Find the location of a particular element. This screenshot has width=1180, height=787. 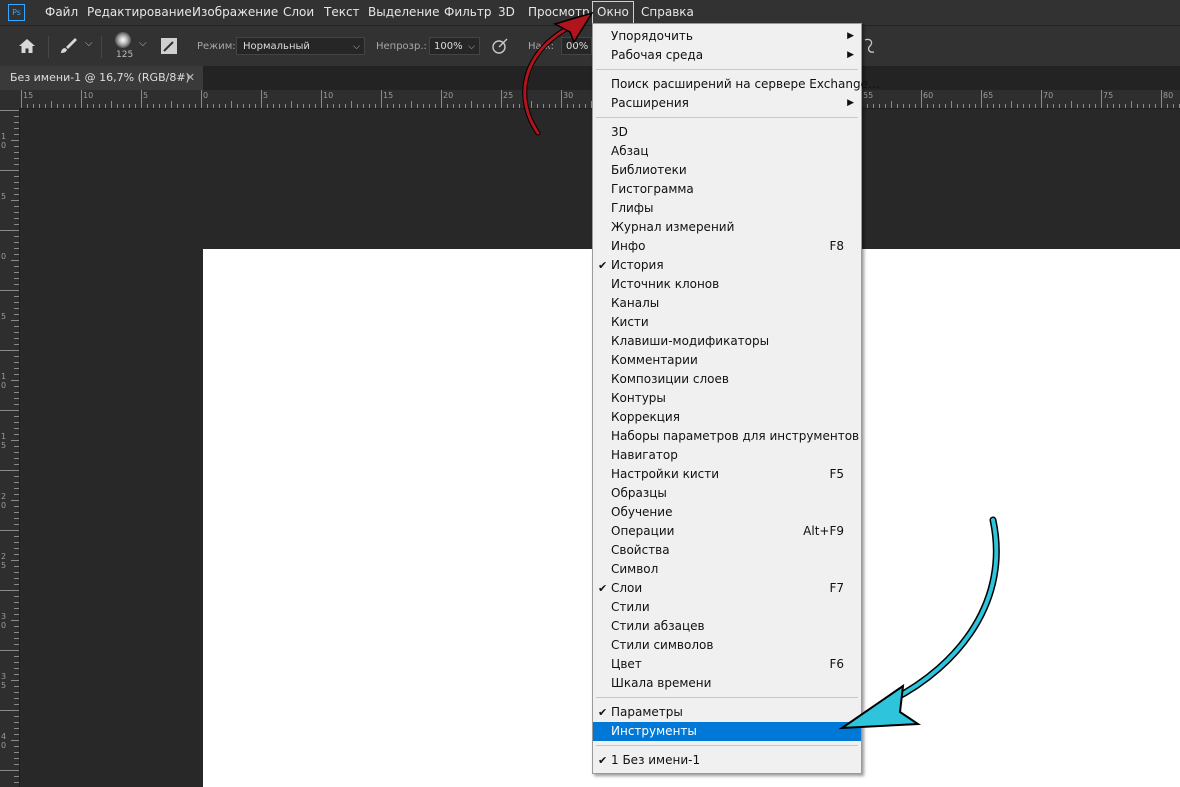

close-icon: ✕ is located at coordinates (190, 78).